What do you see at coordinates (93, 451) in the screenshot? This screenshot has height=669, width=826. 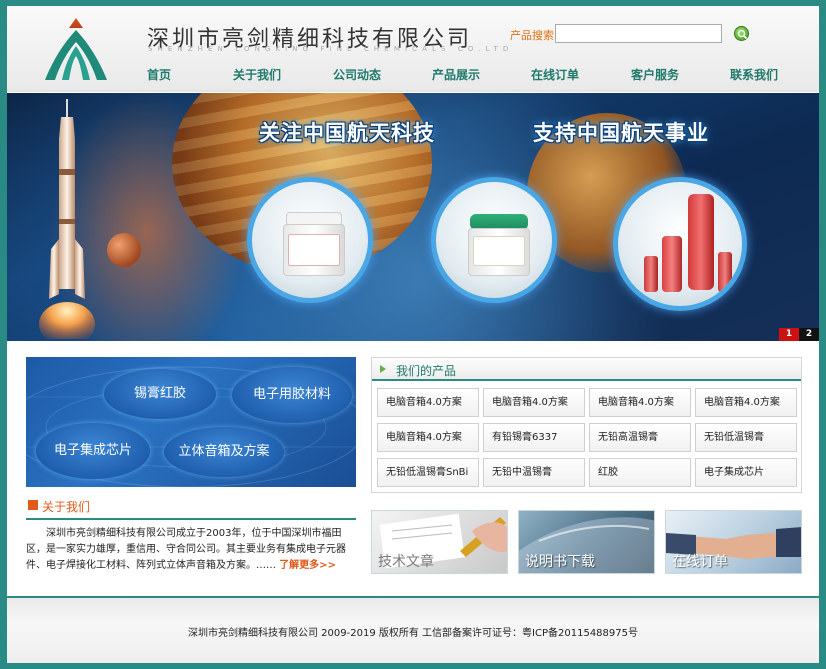 I see `category-chips: 电子集成芯片` at bounding box center [93, 451].